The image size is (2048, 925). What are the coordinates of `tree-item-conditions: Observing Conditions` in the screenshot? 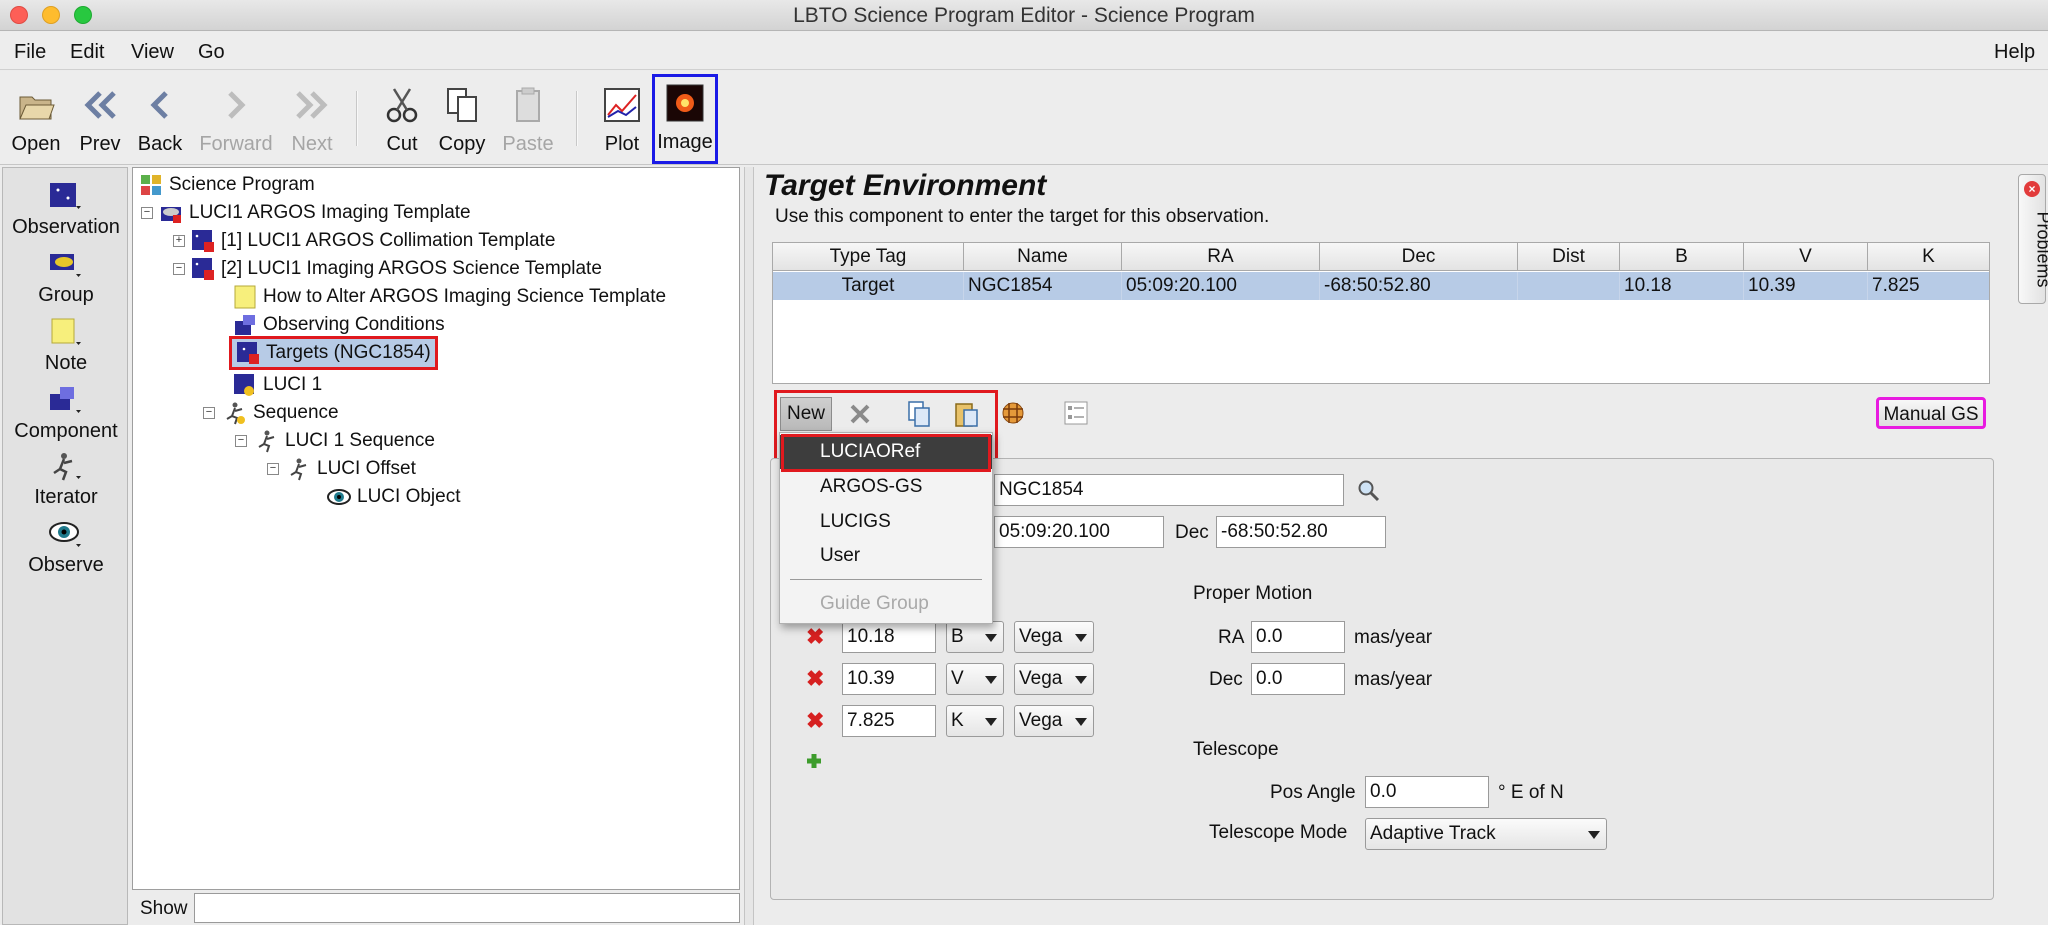 It's located at (339, 325).